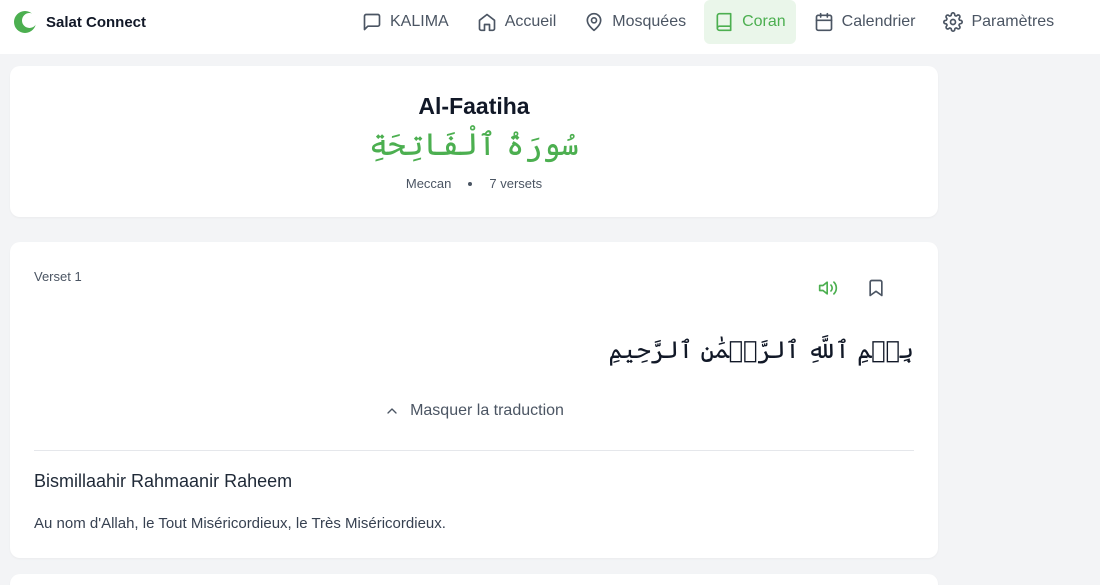  Describe the element at coordinates (487, 410) in the screenshot. I see `toggle-label: Masquer la traduction` at that location.